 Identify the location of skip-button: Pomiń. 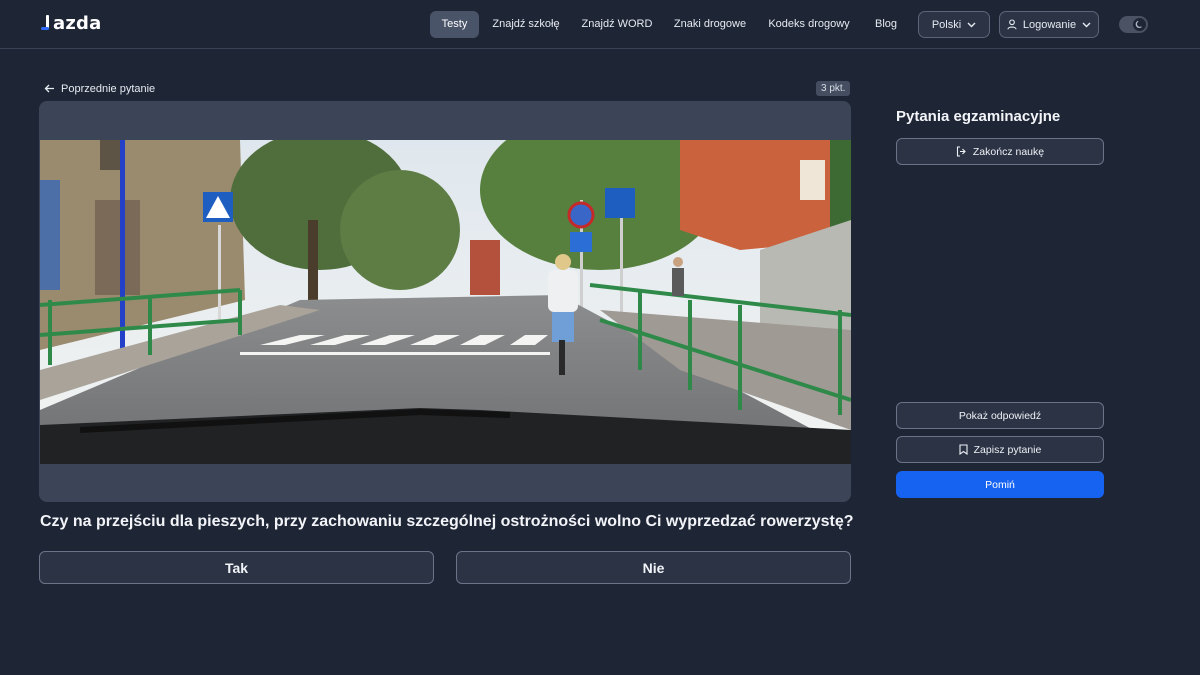
(1000, 484).